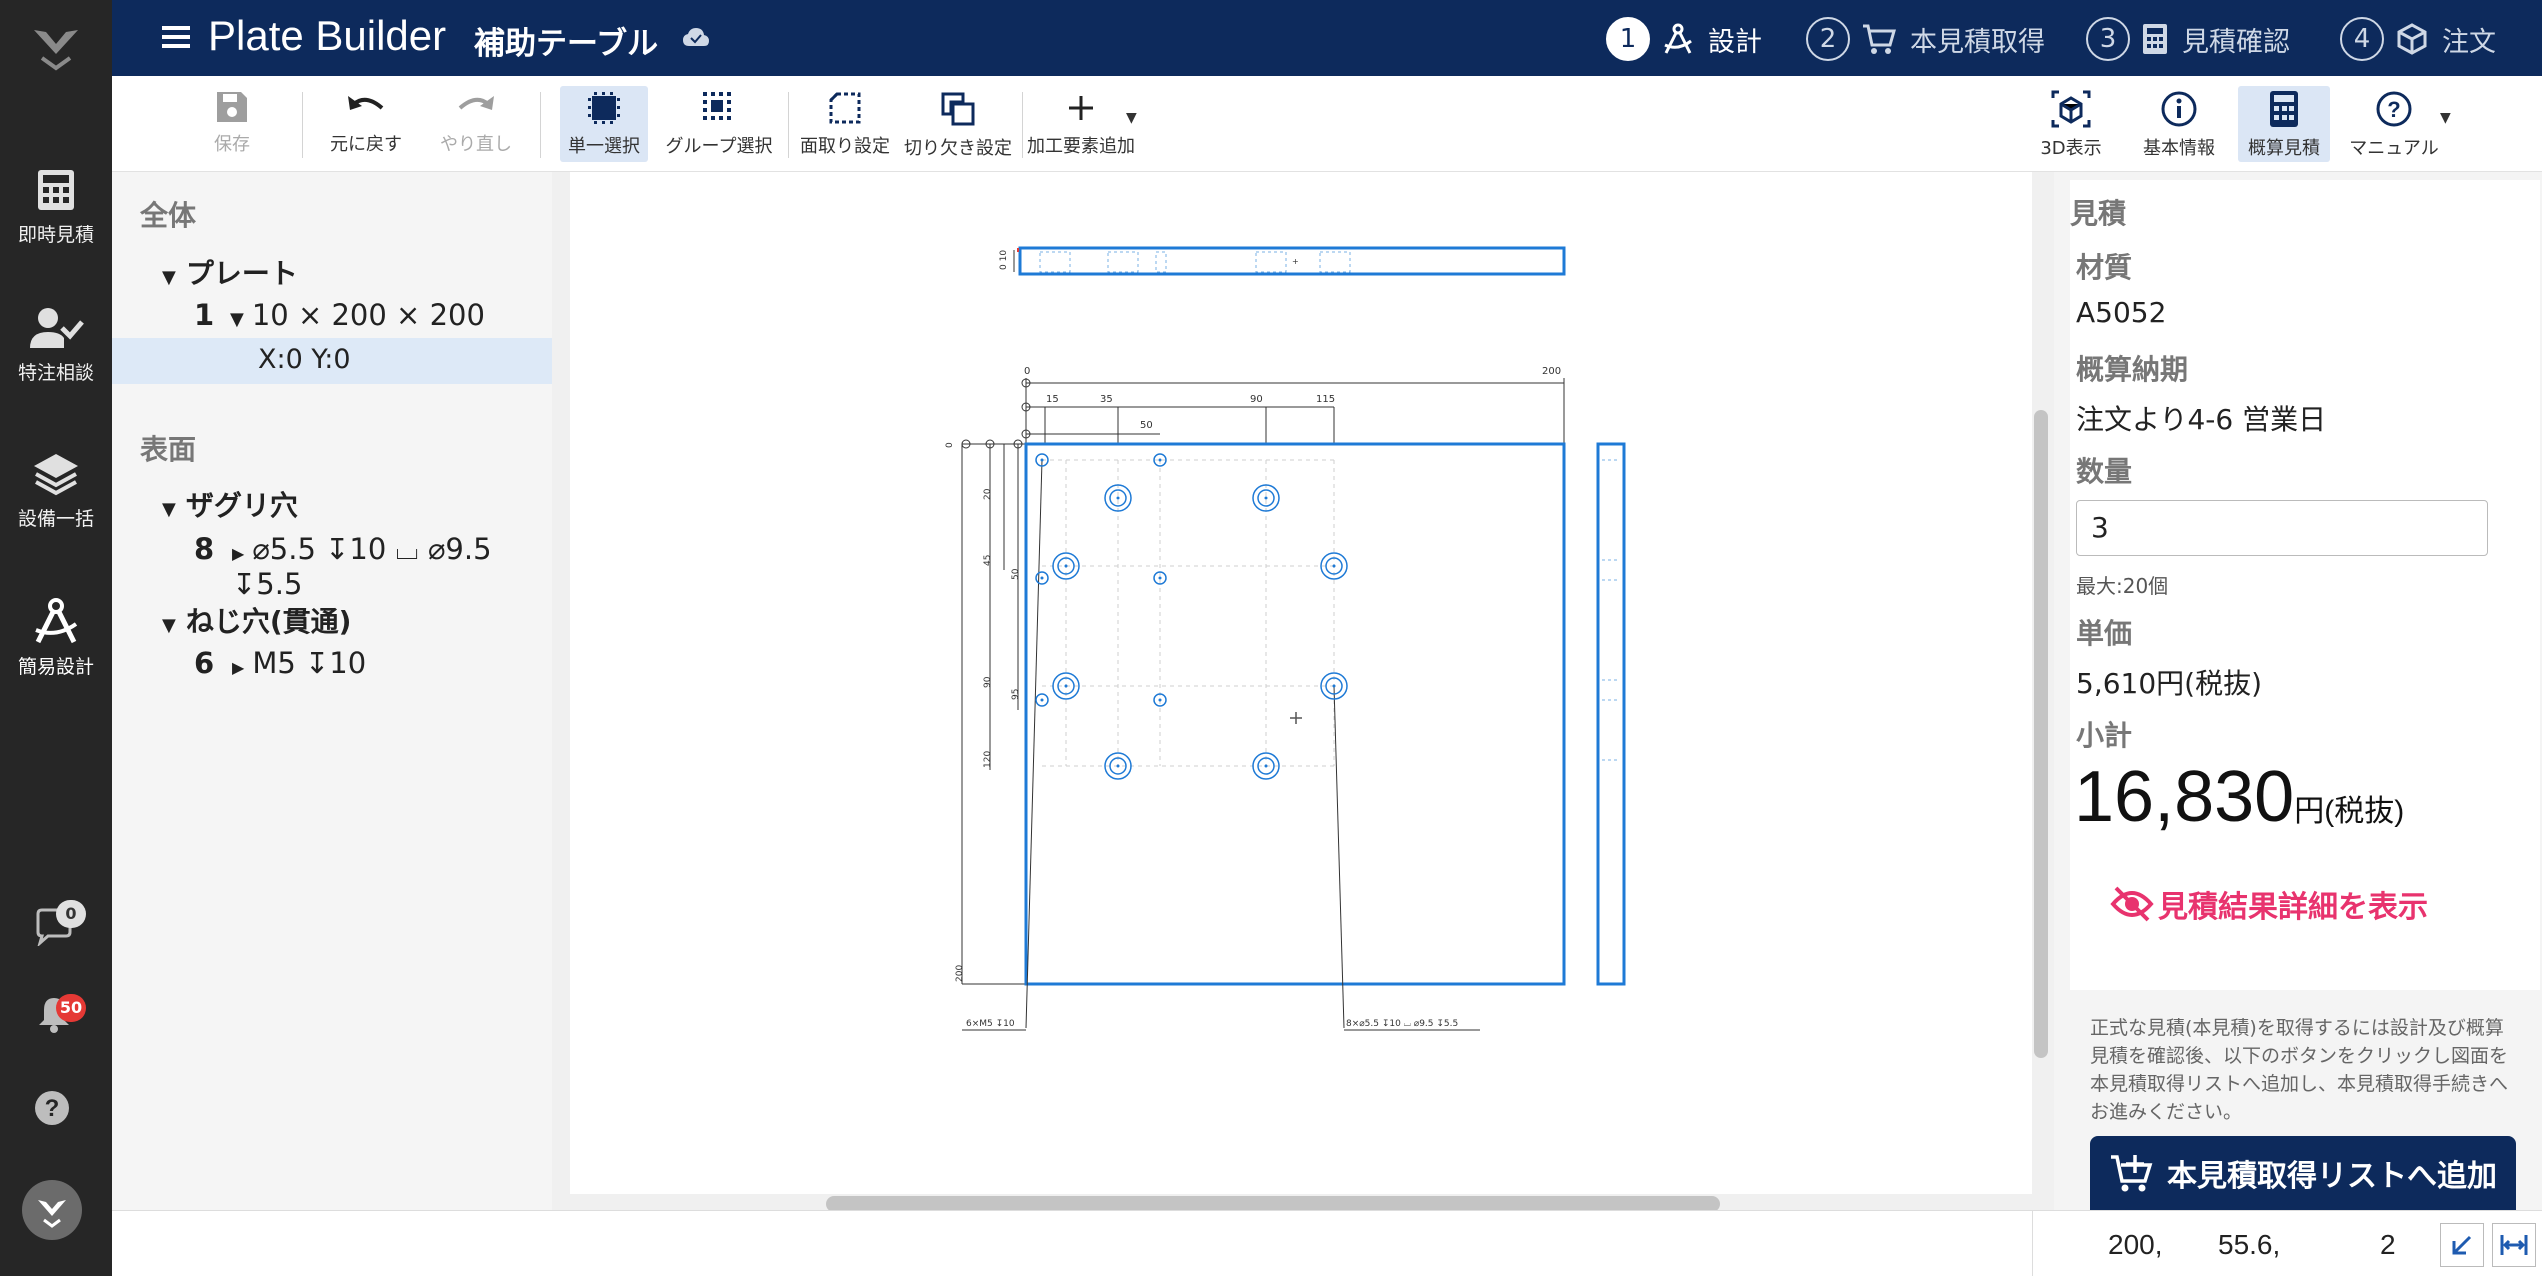 This screenshot has height=1276, width=2542. I want to click on fit-corner-button, so click(2462, 1245).